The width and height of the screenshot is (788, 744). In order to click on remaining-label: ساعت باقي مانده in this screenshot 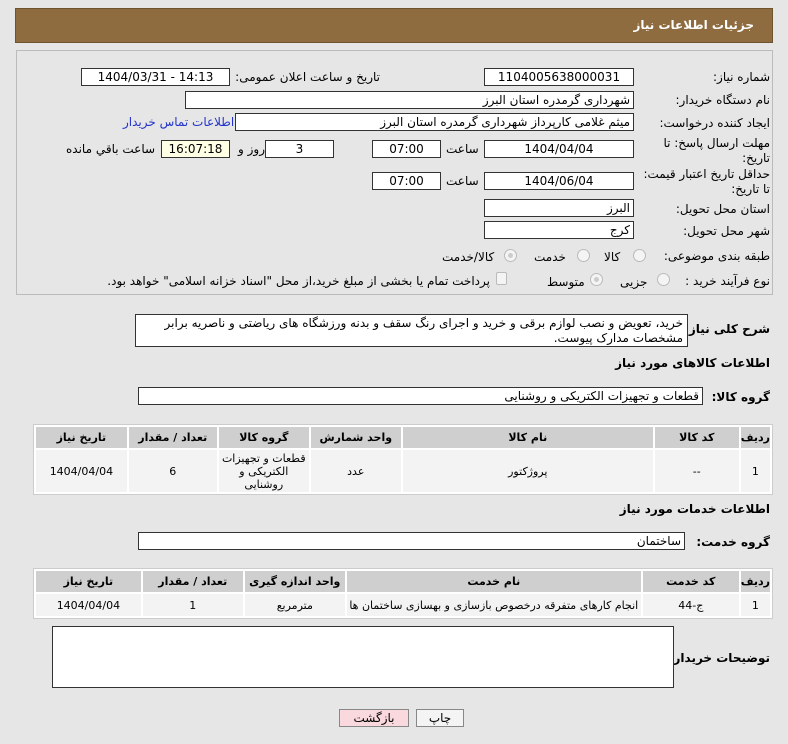, I will do `click(111, 149)`.